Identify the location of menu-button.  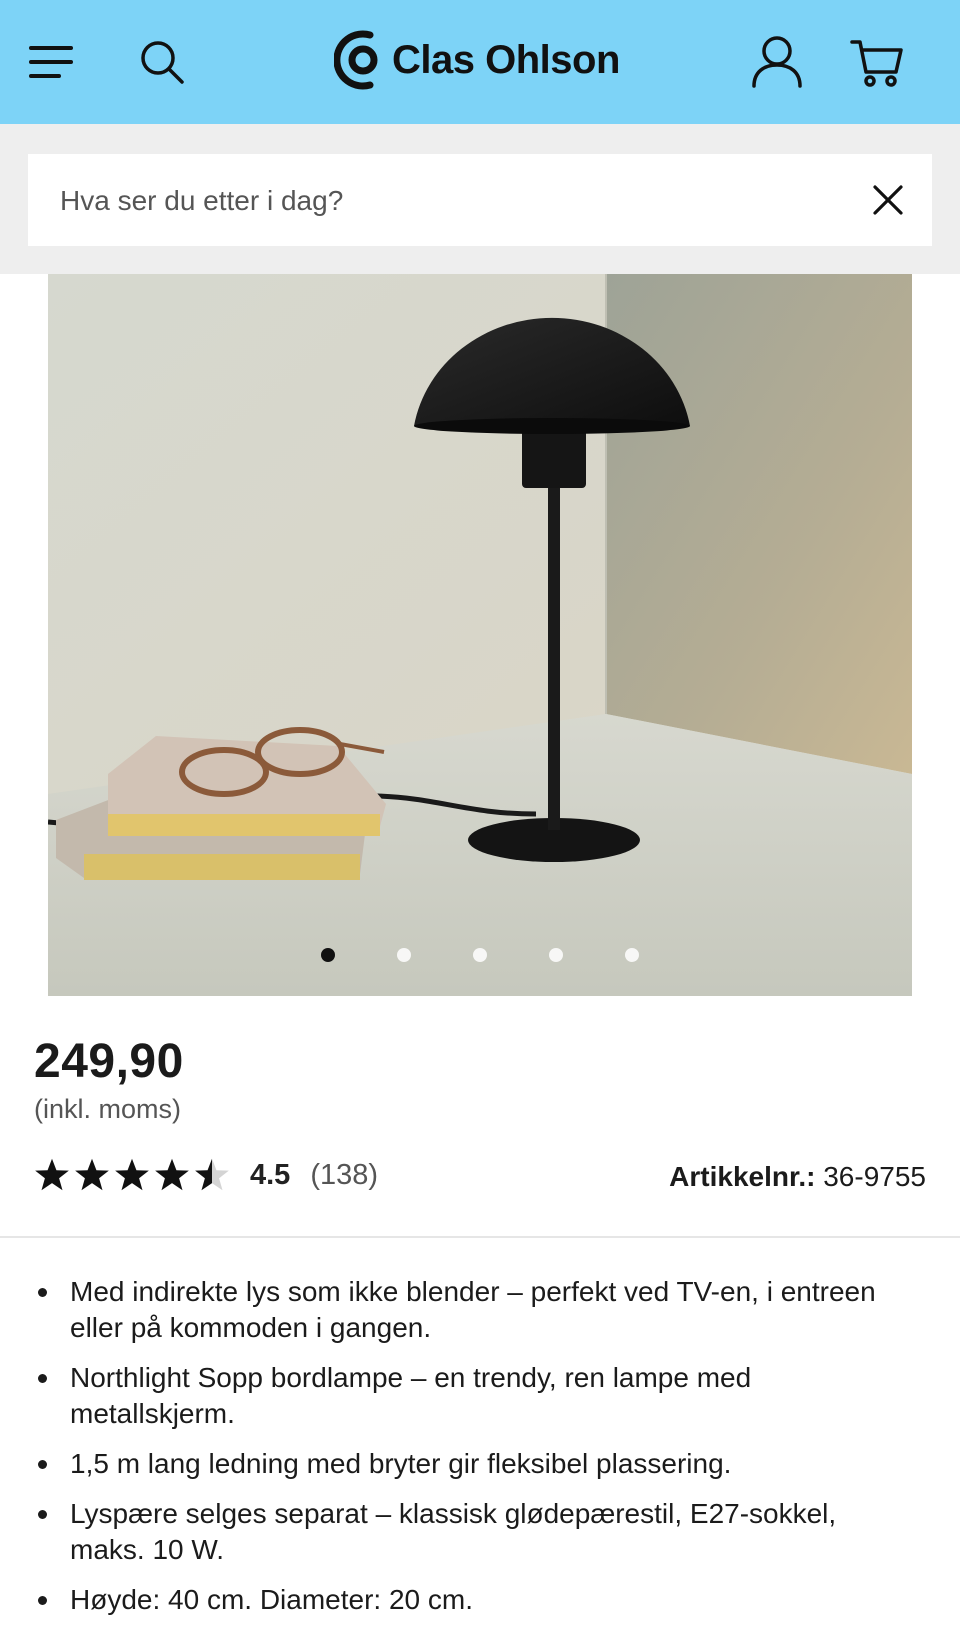
(52, 62).